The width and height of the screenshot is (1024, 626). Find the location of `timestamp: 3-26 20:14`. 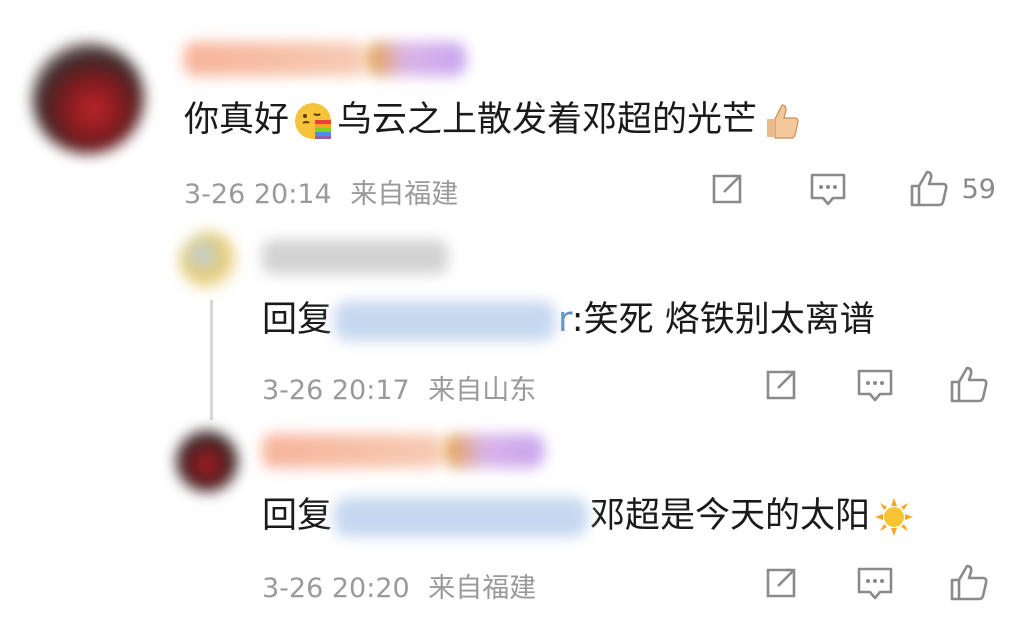

timestamp: 3-26 20:14 is located at coordinates (258, 194).